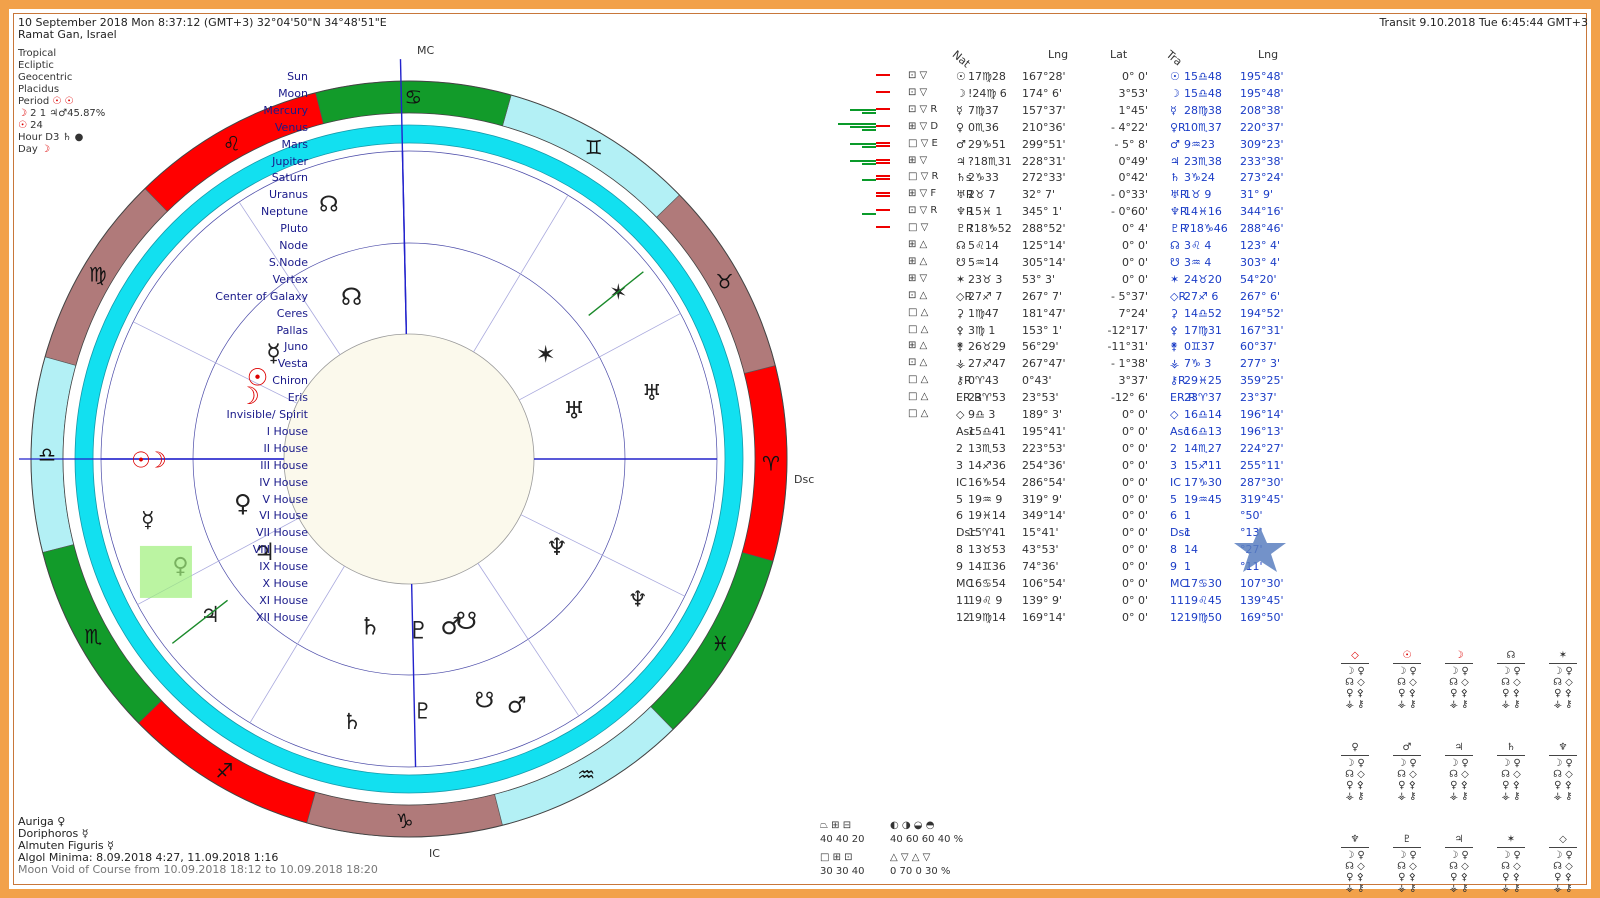 The height and width of the screenshot is (898, 1600). What do you see at coordinates (1040, 347) in the screenshot?
I see `cell-nlng2: 56°29'` at bounding box center [1040, 347].